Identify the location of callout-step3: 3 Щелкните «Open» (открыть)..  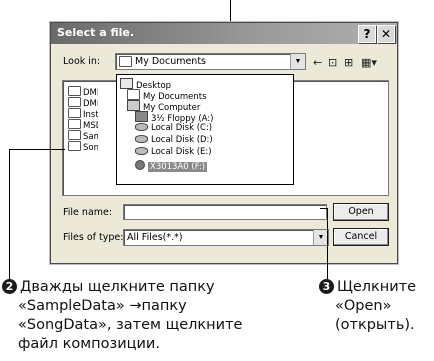
(367, 306).